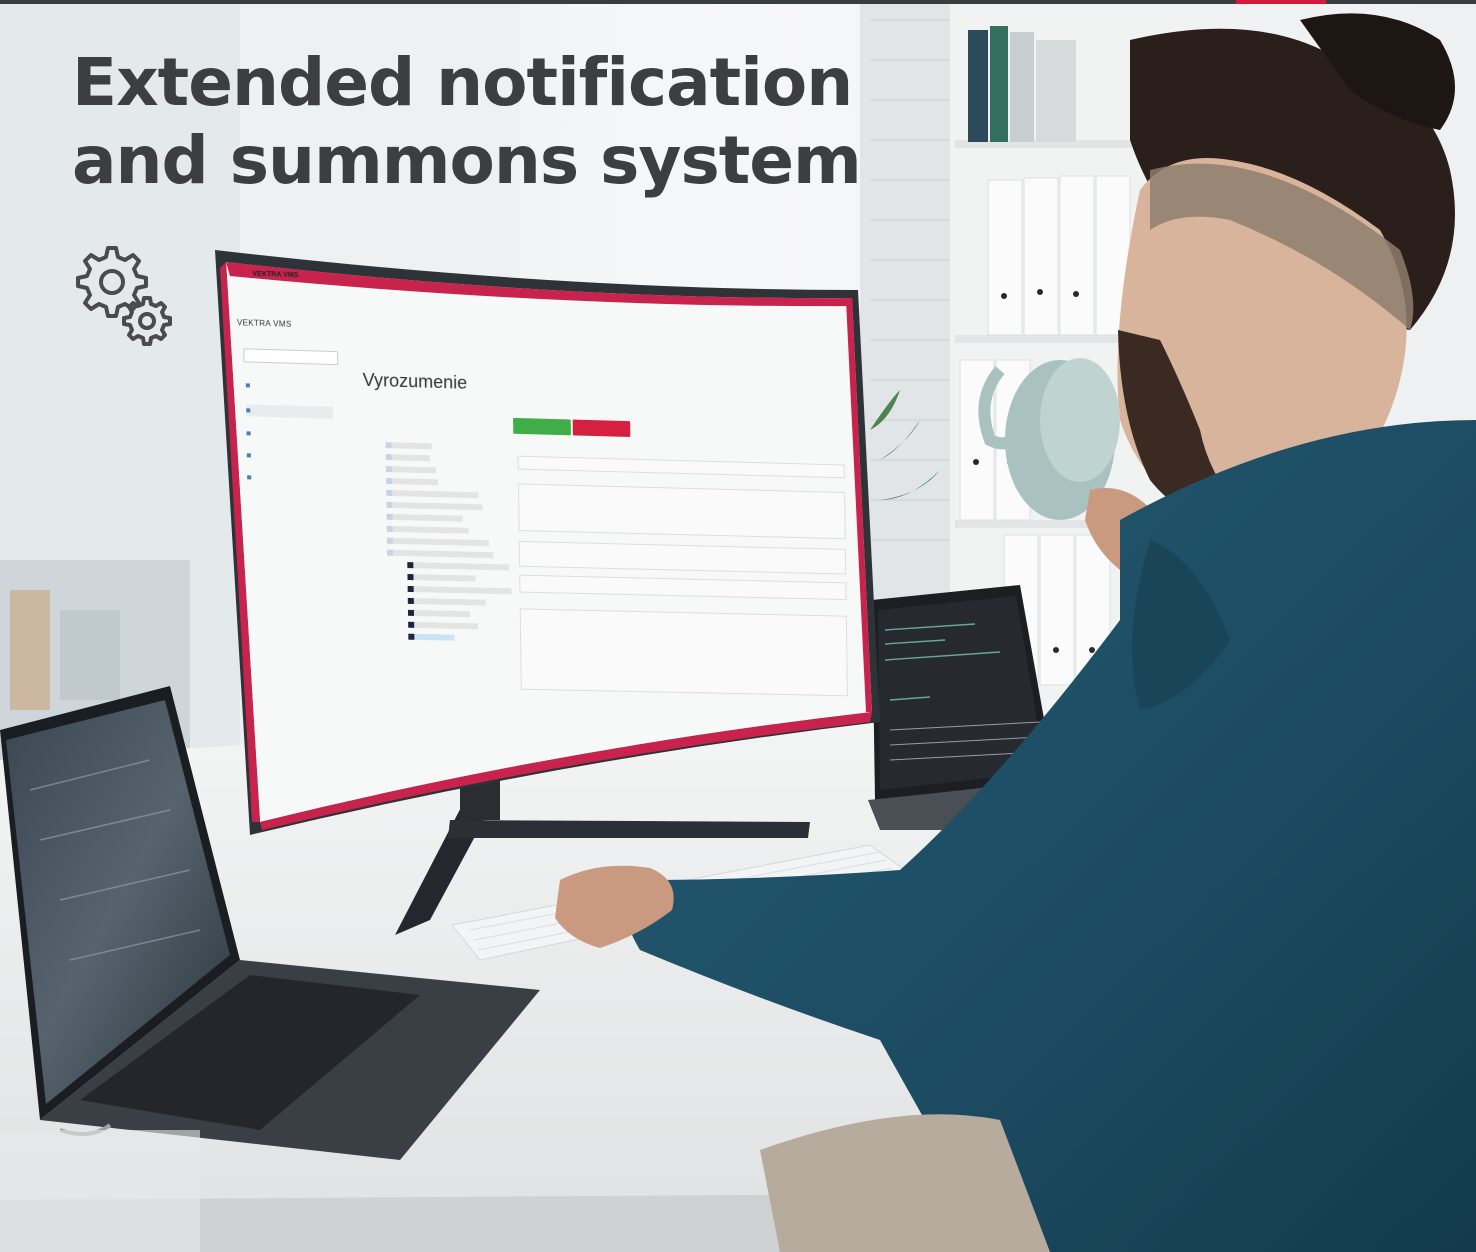 Image resolution: width=1476 pixels, height=1252 pixels. Describe the element at coordinates (1281, 2) in the screenshot. I see `top-accent-bar` at that location.